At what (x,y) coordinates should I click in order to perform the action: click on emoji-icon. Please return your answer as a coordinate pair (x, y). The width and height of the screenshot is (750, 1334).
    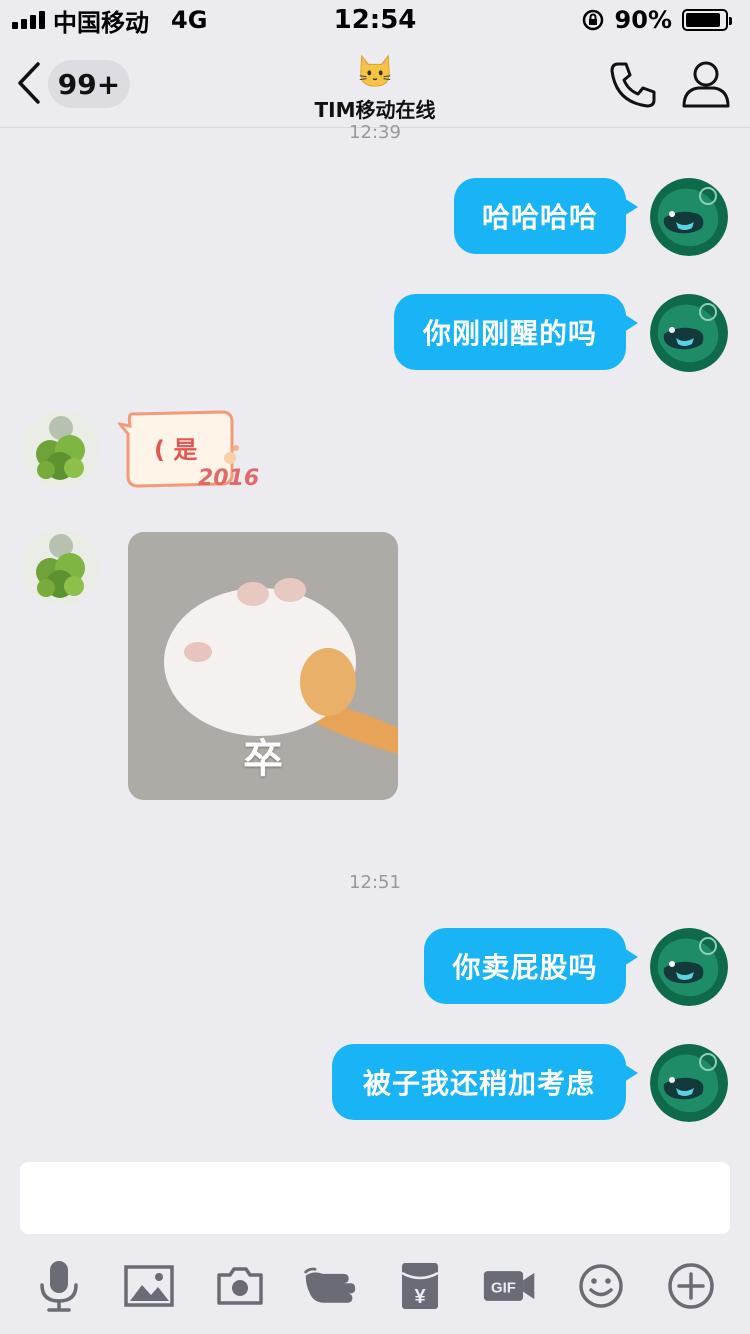
    Looking at the image, I should click on (600, 1286).